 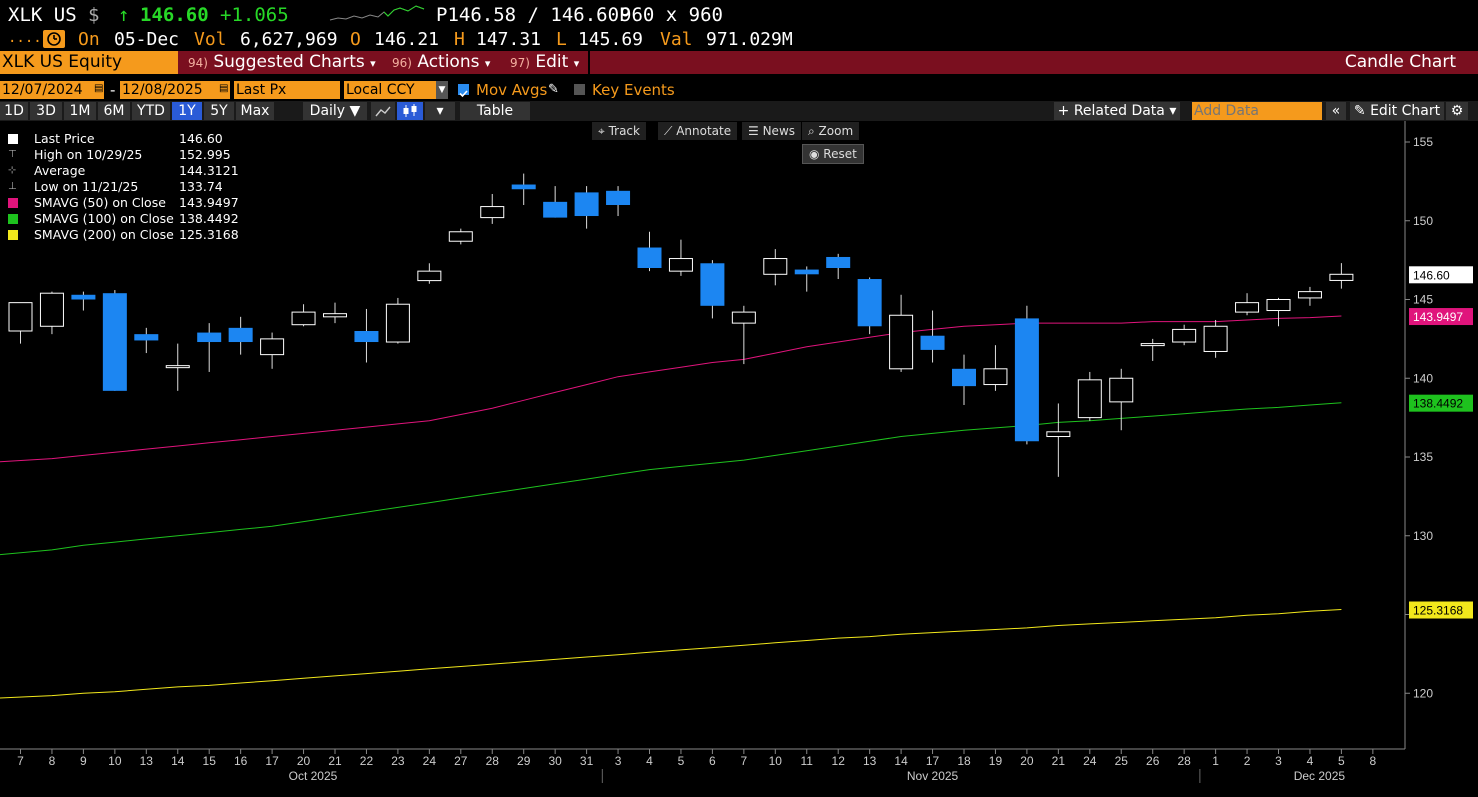 I want to click on start-date-field: 12/07/2024, so click(x=52, y=90).